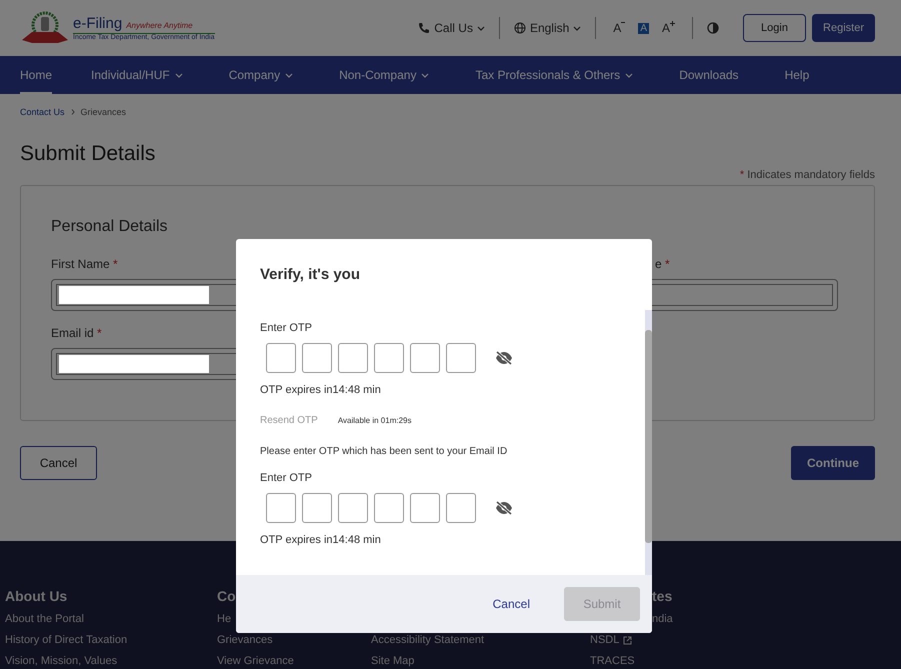 The height and width of the screenshot is (669, 901). I want to click on emblem-drawing, so click(45, 28).